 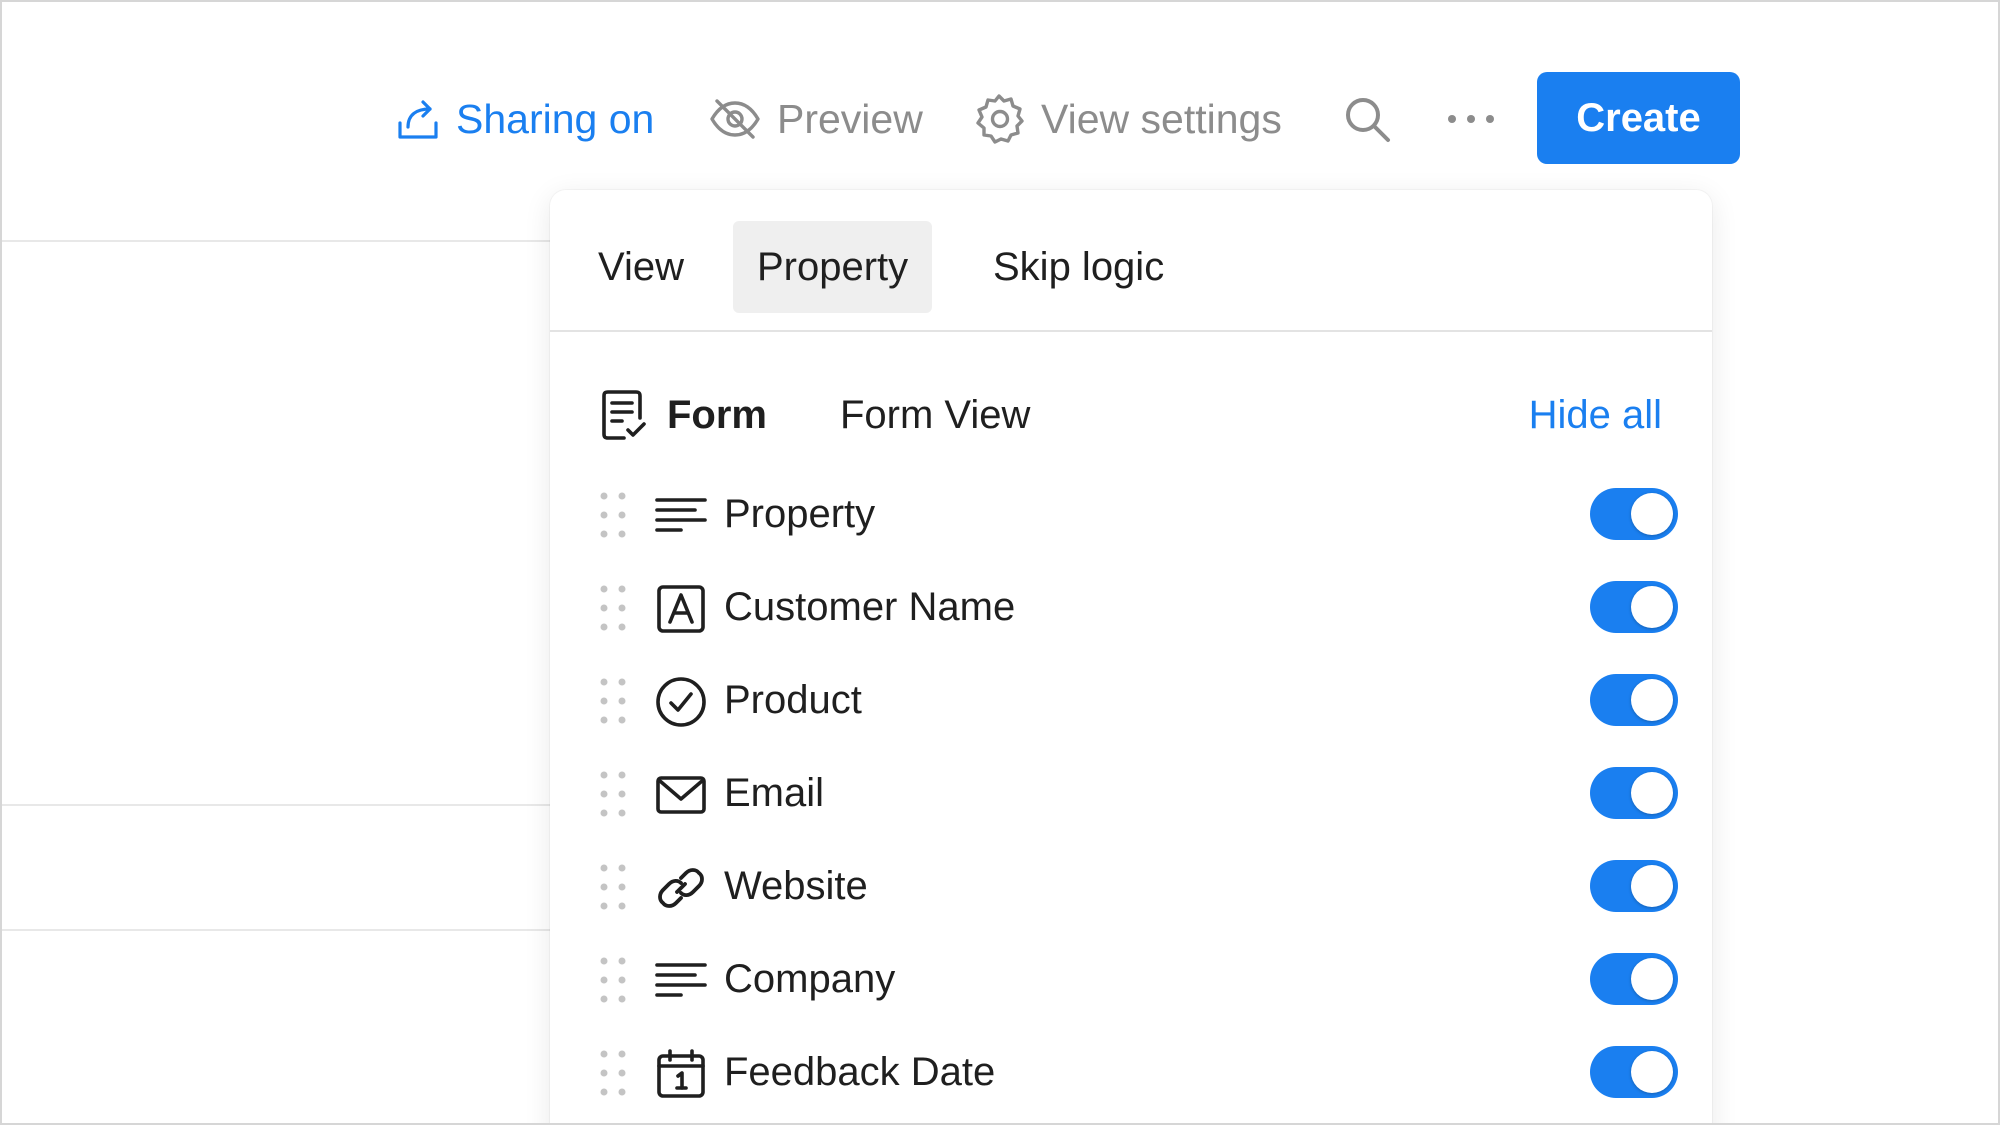 I want to click on form-icon, so click(x=624, y=417).